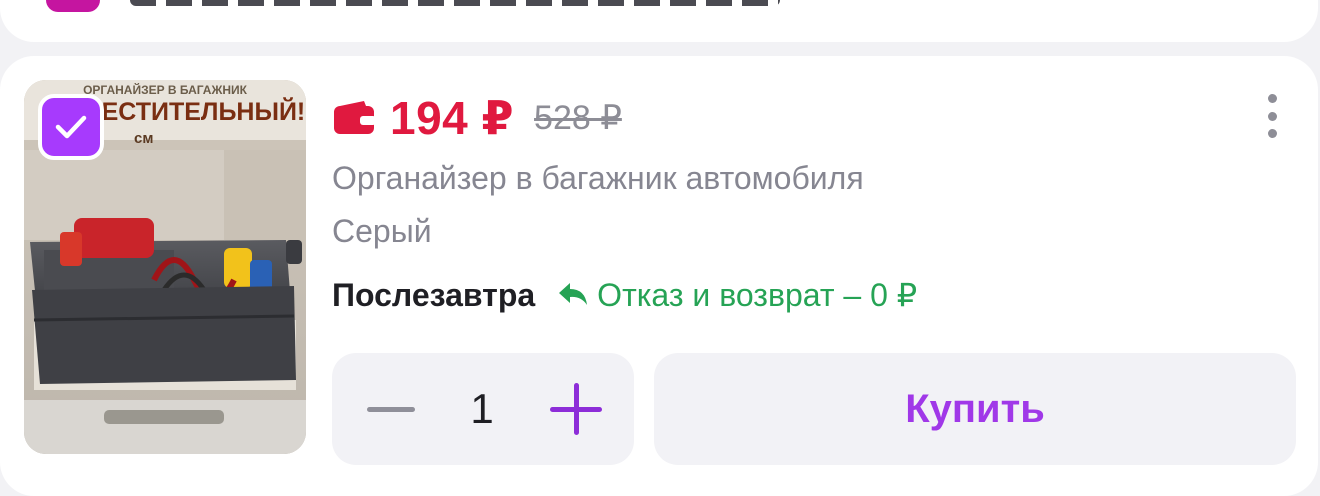  What do you see at coordinates (434, 294) in the screenshot?
I see `delivery-date: Послезавтра` at bounding box center [434, 294].